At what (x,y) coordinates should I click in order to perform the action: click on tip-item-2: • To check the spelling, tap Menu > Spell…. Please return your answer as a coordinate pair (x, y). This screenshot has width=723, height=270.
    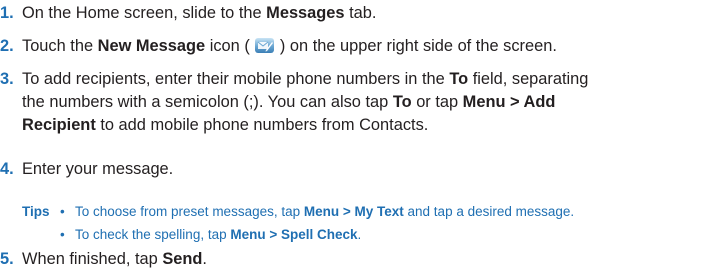
    Looking at the image, I should click on (210, 235).